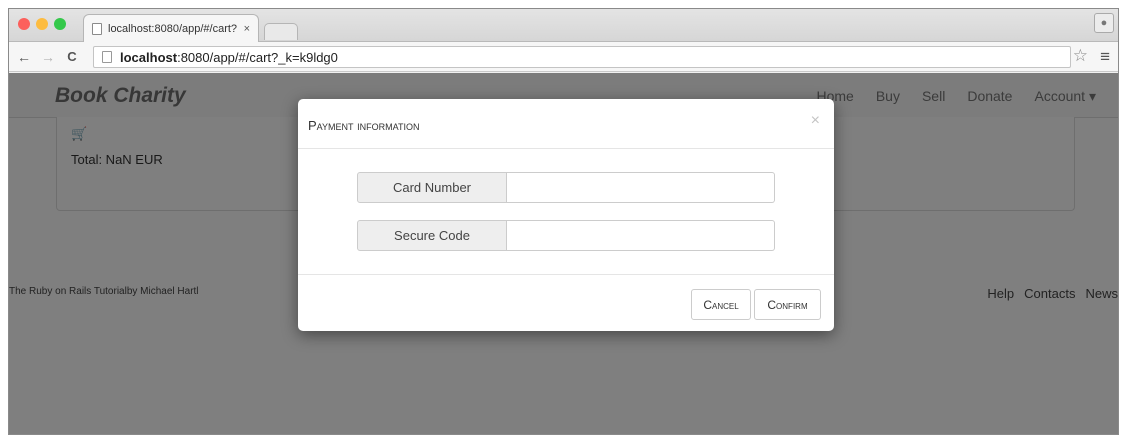 This screenshot has width=1123, height=435. I want to click on bookmark-star-icon: ☆, so click(1080, 56).